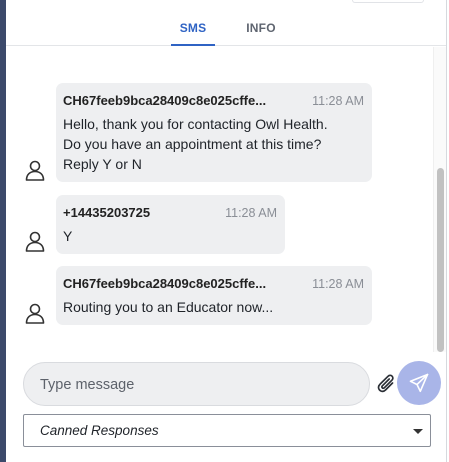 The image size is (449, 462). Describe the element at coordinates (102, 164) in the screenshot. I see `message-line: Reply Y or N` at that location.